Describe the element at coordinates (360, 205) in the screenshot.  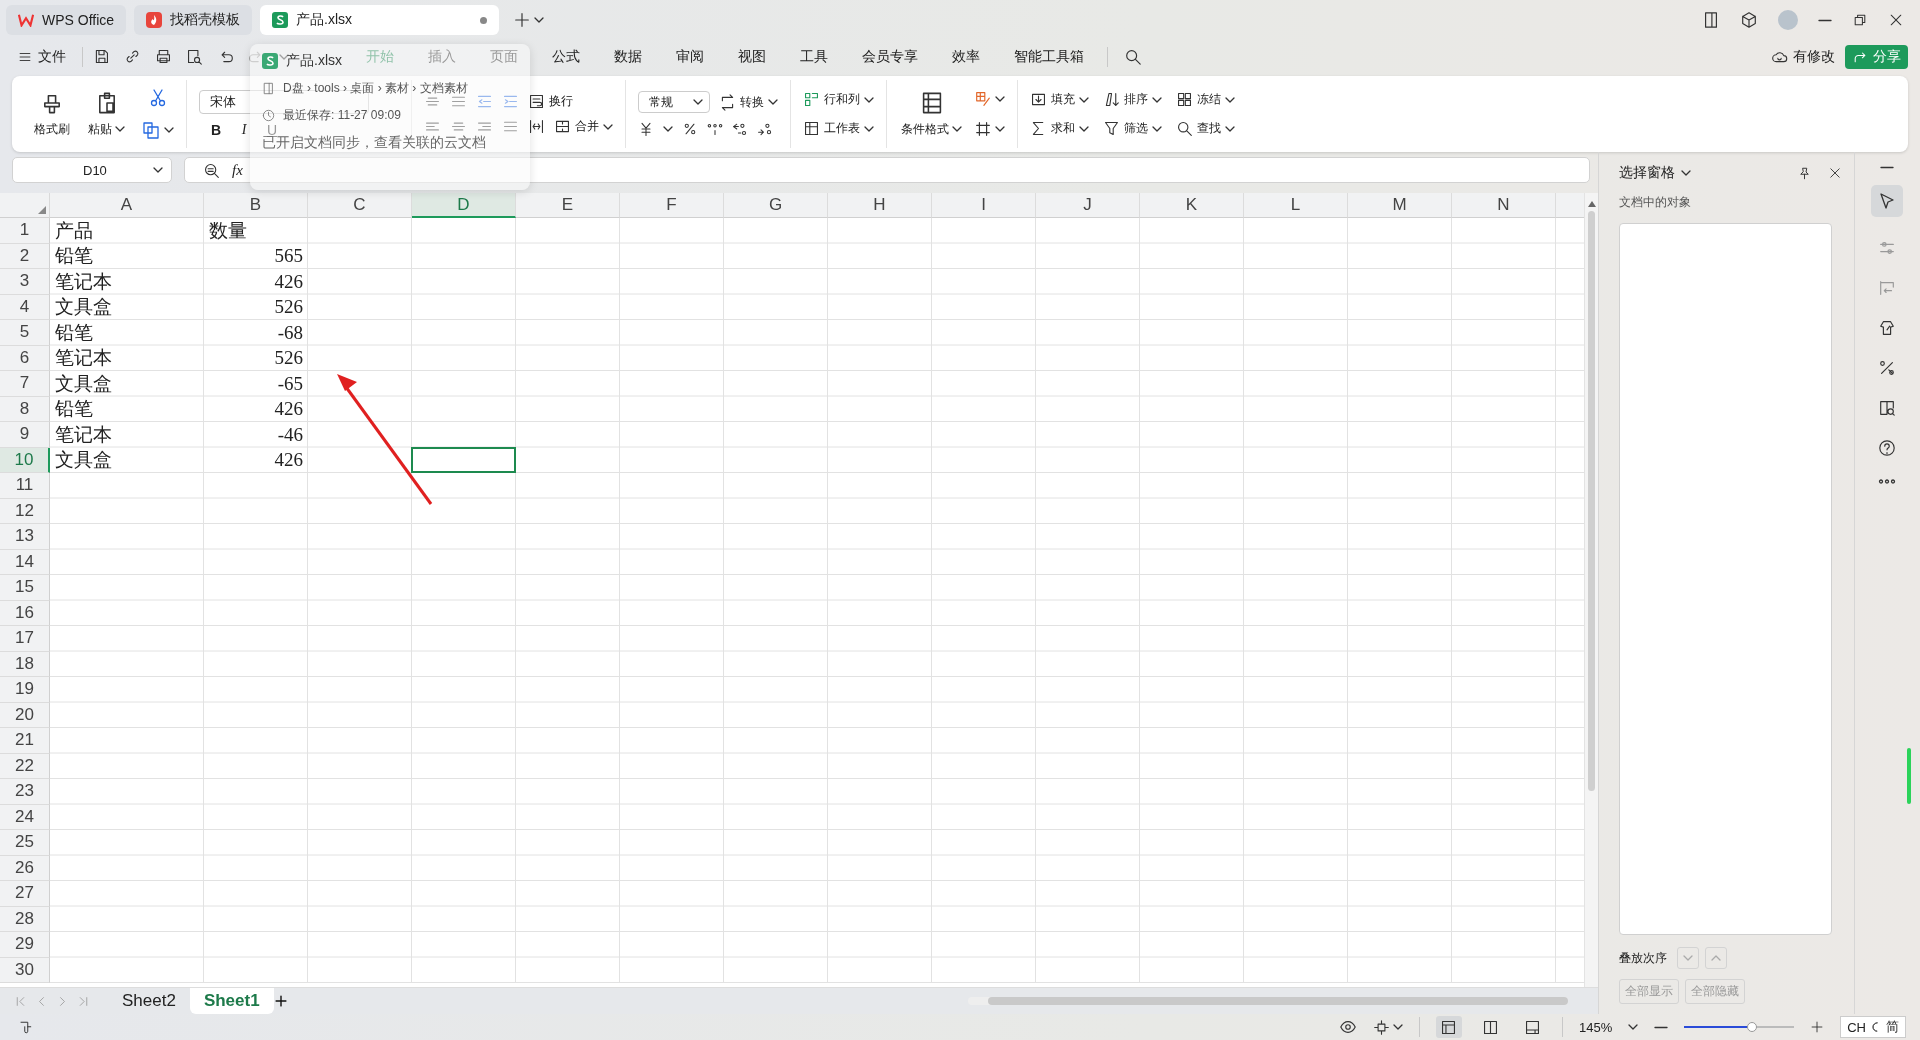
I see `column-header: C` at that location.